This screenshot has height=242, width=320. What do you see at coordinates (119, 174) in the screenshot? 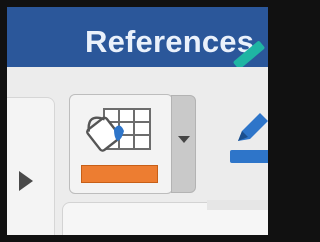
I see `shading-color-bar` at bounding box center [119, 174].